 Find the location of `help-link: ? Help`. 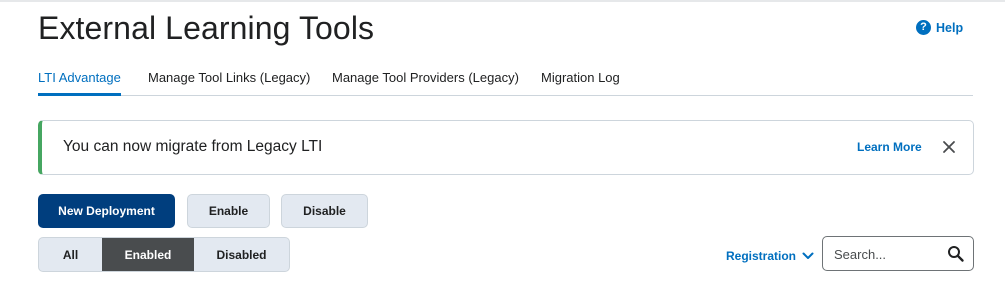

help-link: ? Help is located at coordinates (939, 27).